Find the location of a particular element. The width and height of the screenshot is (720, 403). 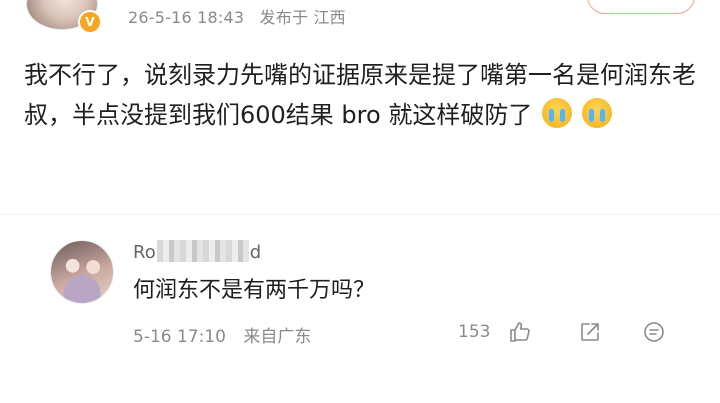

commenter-name: Ro d is located at coordinates (197, 251).